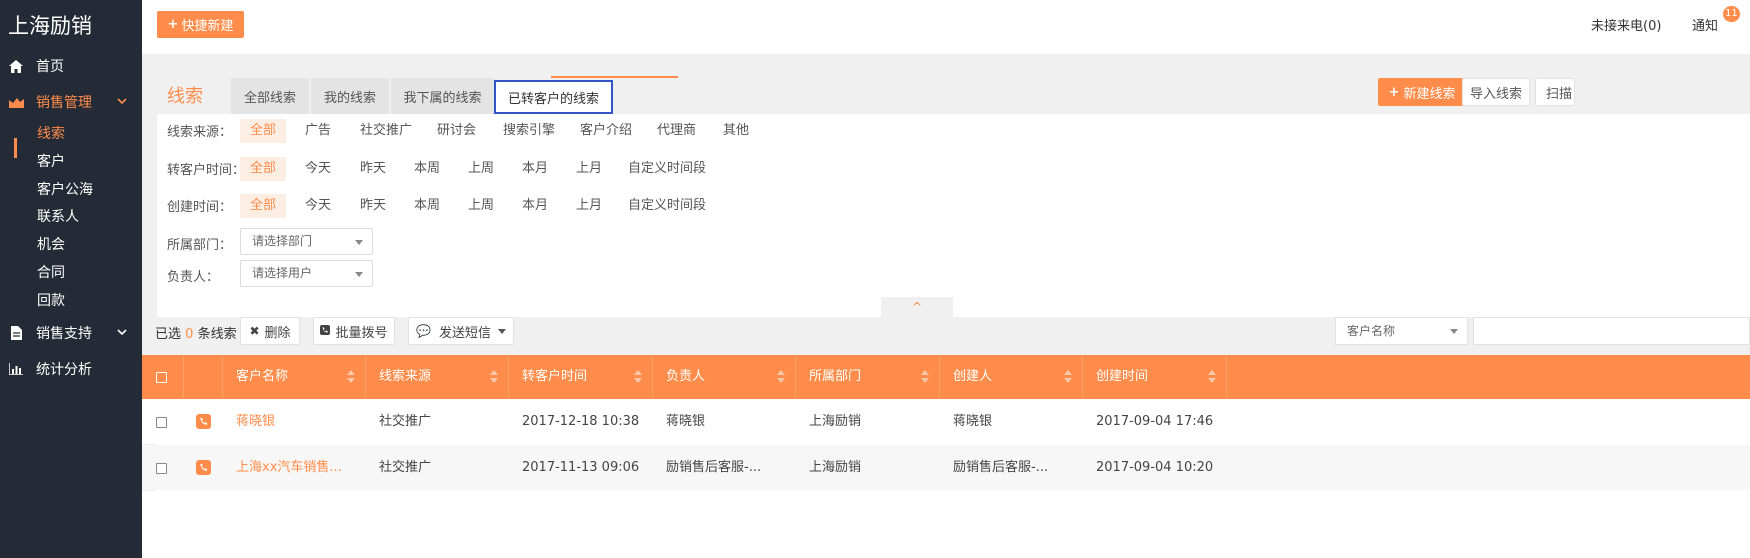 The height and width of the screenshot is (558, 1750). Describe the element at coordinates (835, 467) in the screenshot. I see `department-cell: 上海励销` at that location.